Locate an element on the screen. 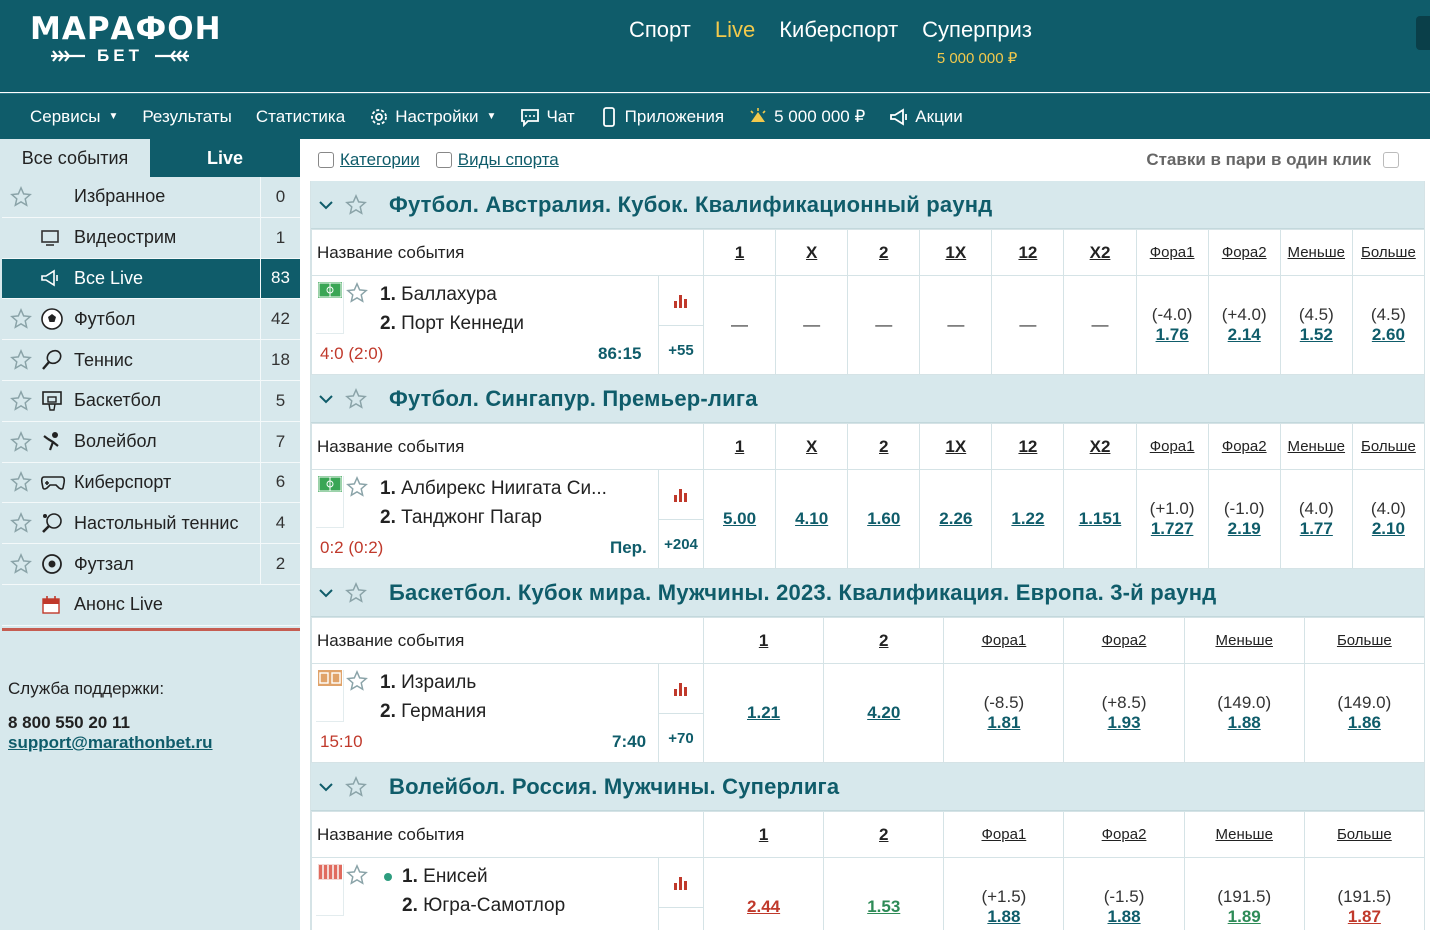 Image resolution: width=1430 pixels, height=930 pixels. odds-cell: (-1.5) 1.88 is located at coordinates (1124, 893).